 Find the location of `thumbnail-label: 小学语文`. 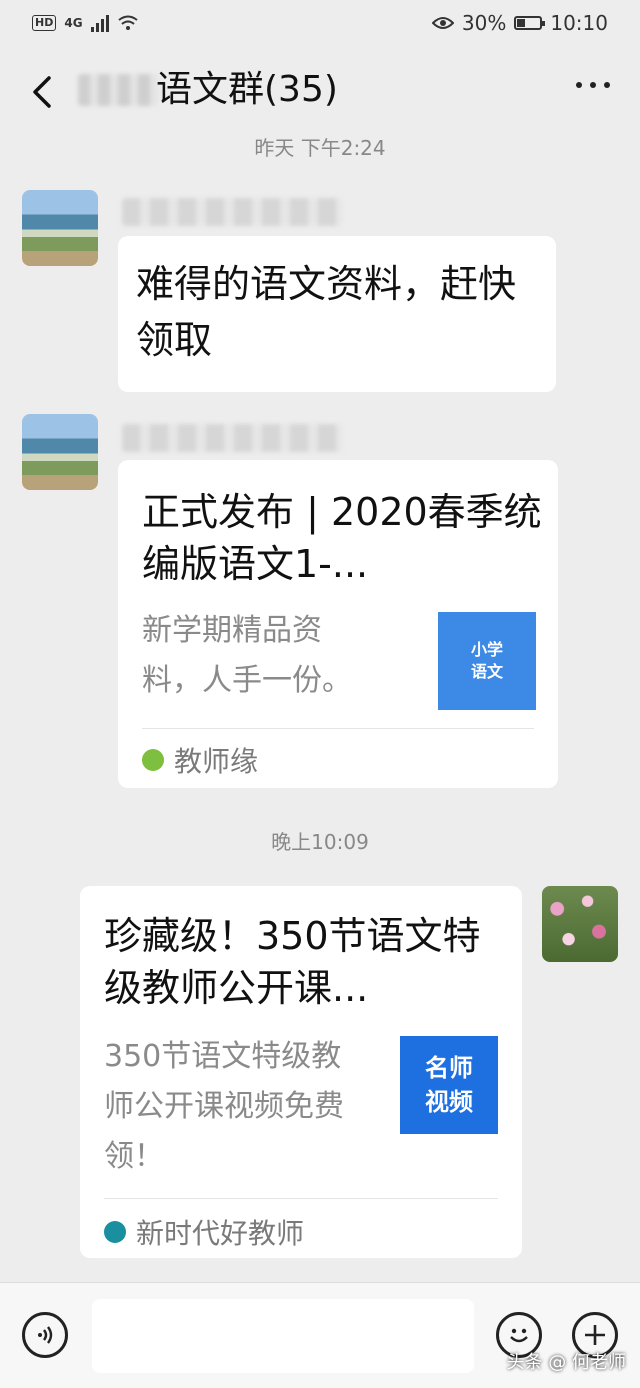

thumbnail-label: 小学语文 is located at coordinates (486, 660).